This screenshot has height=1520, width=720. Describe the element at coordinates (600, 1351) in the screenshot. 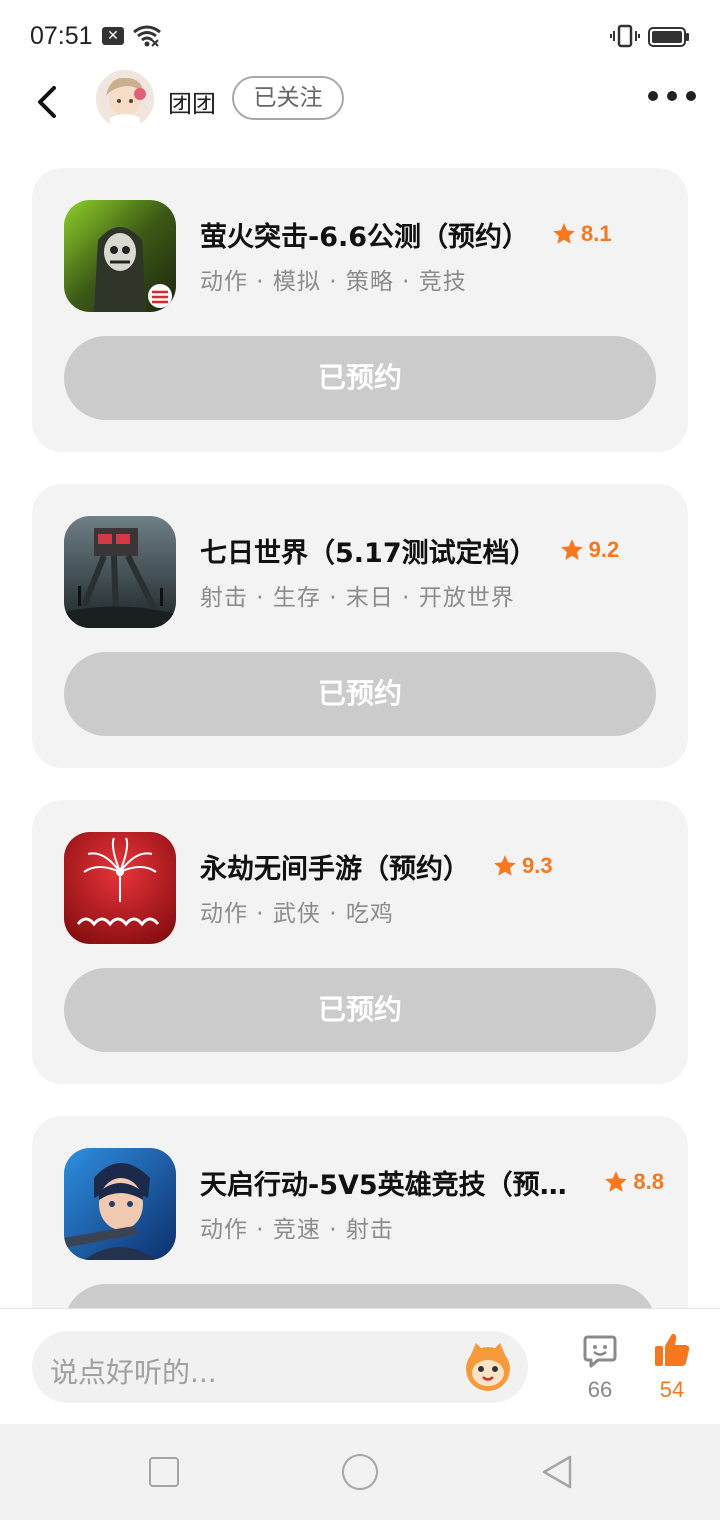

I see `comment-icon` at that location.